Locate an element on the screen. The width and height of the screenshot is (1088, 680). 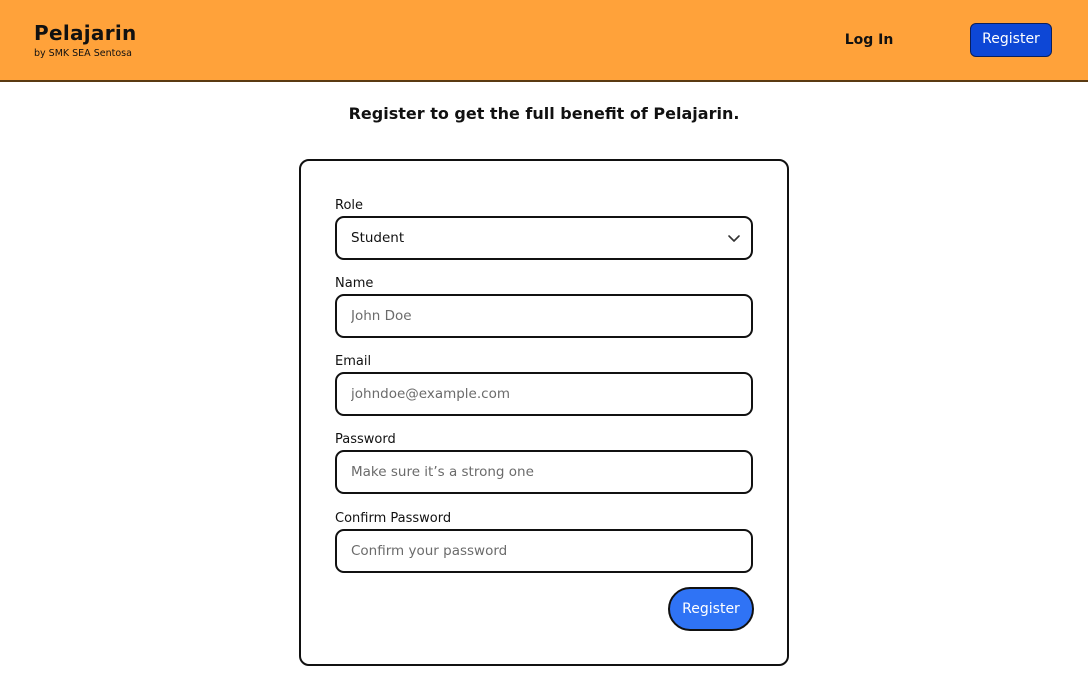
role-select: Student is located at coordinates (544, 238).